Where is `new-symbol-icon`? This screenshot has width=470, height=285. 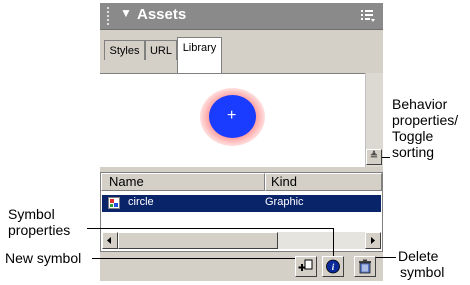 new-symbol-icon is located at coordinates (305, 265).